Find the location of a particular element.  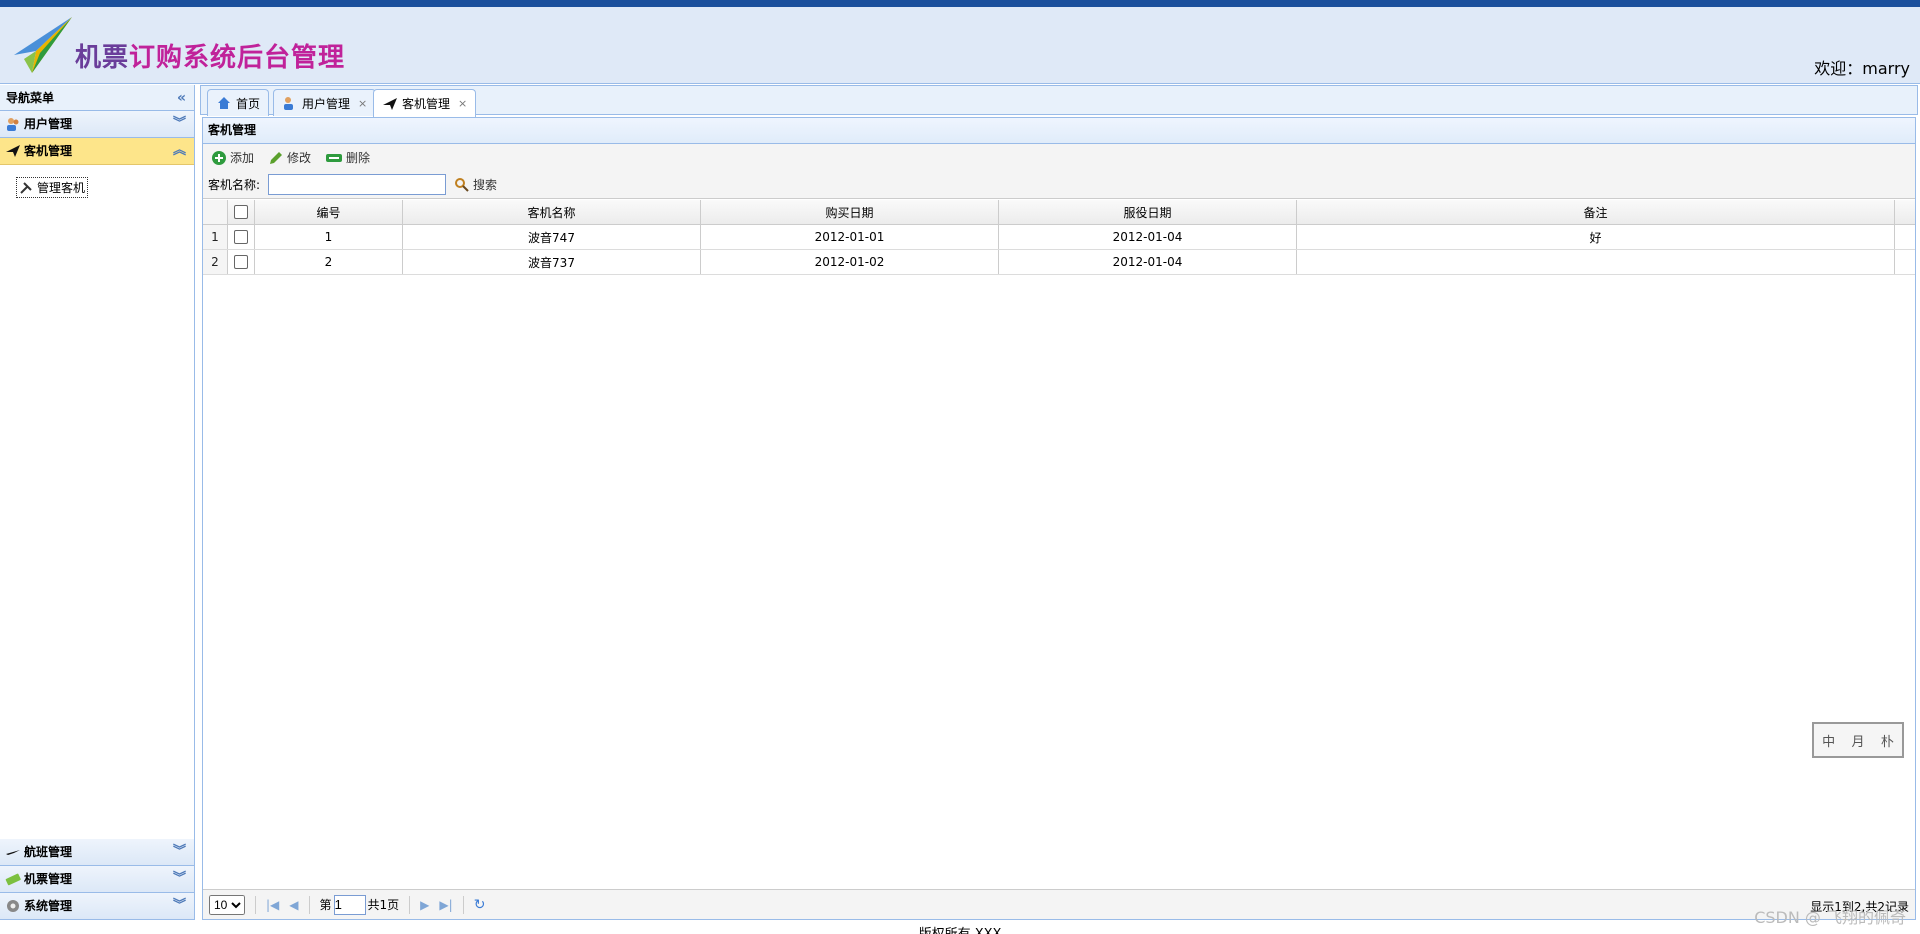

collapse-left-icon: « is located at coordinates (181, 98).